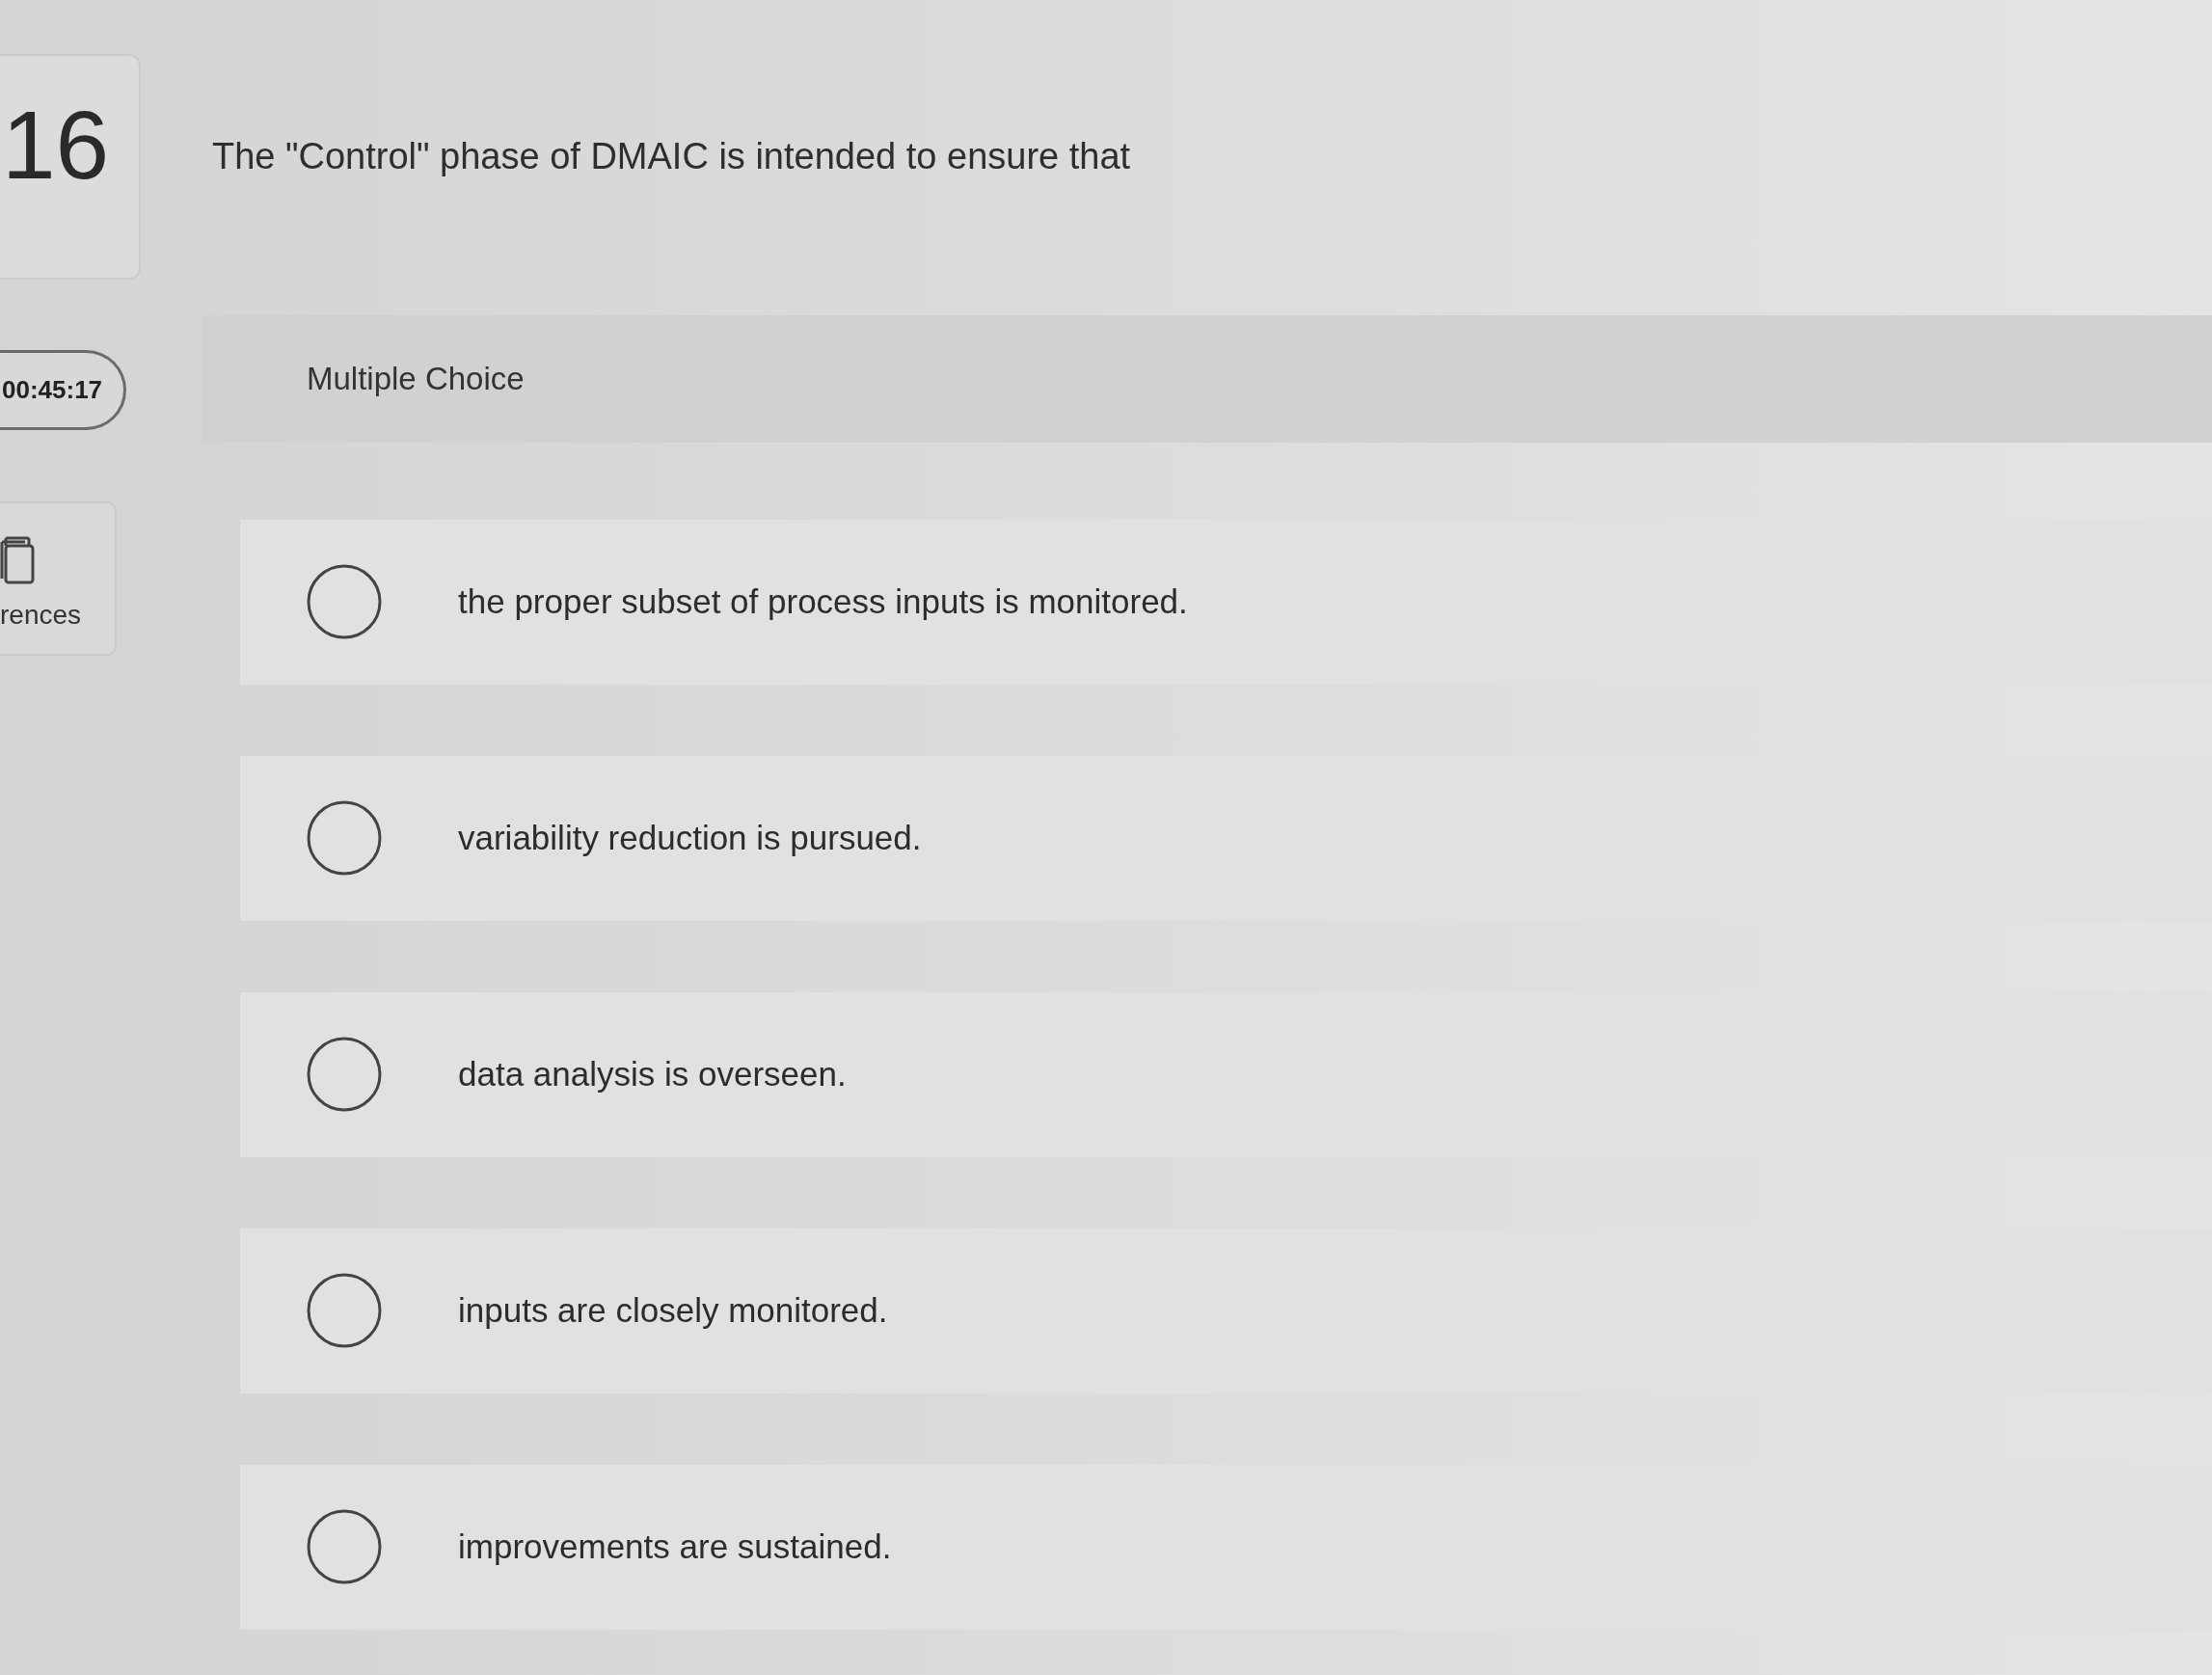  Describe the element at coordinates (652, 1074) in the screenshot. I see `answer-option-text: data analysis is overseen.` at that location.